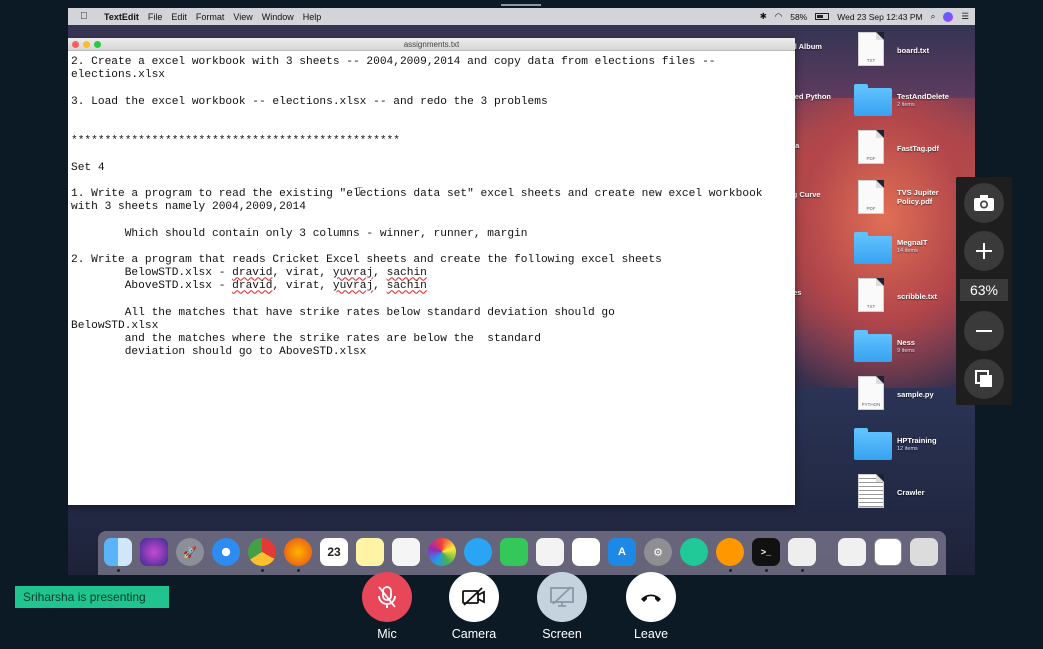 The width and height of the screenshot is (1043, 649). What do you see at coordinates (86, 44) in the screenshot?
I see `minimize-icon` at bounding box center [86, 44].